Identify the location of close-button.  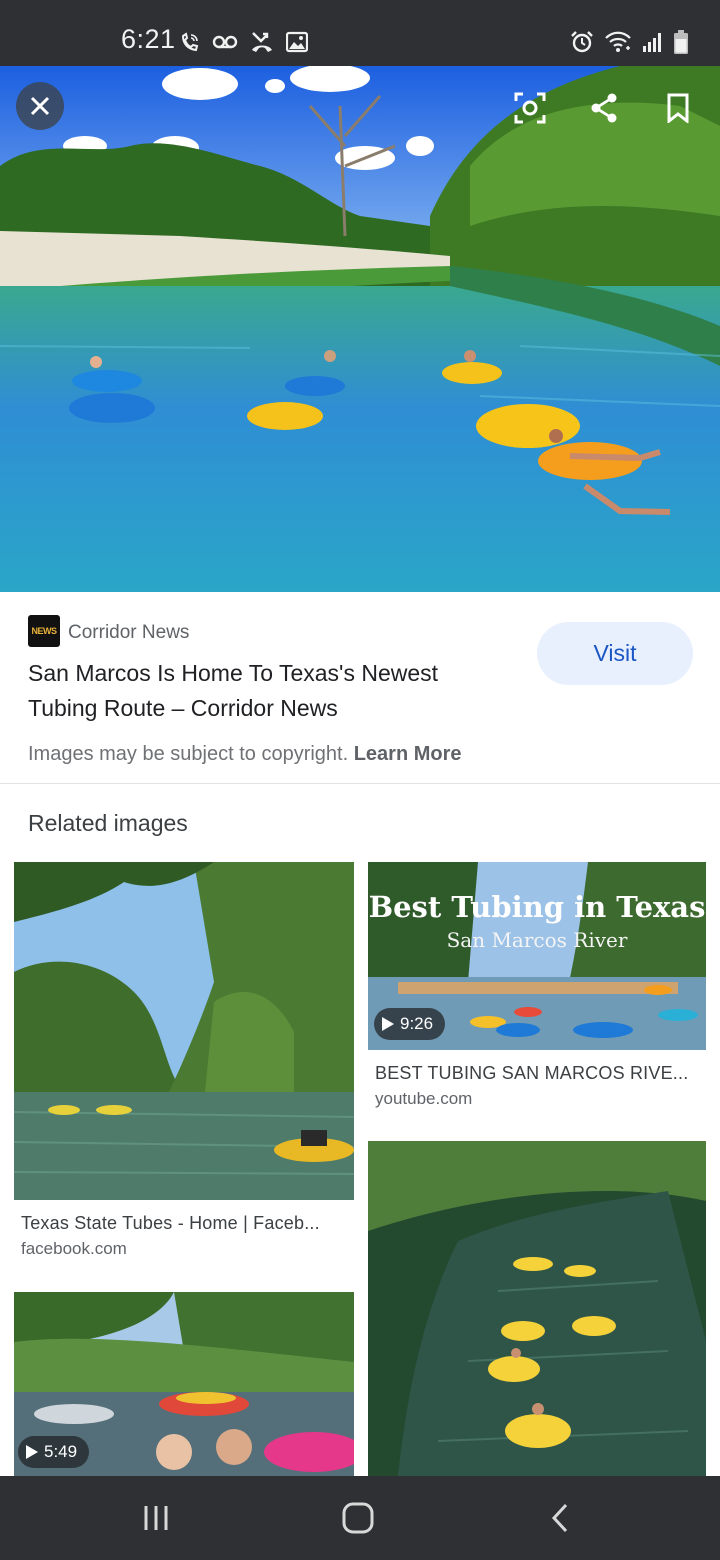
(40, 106).